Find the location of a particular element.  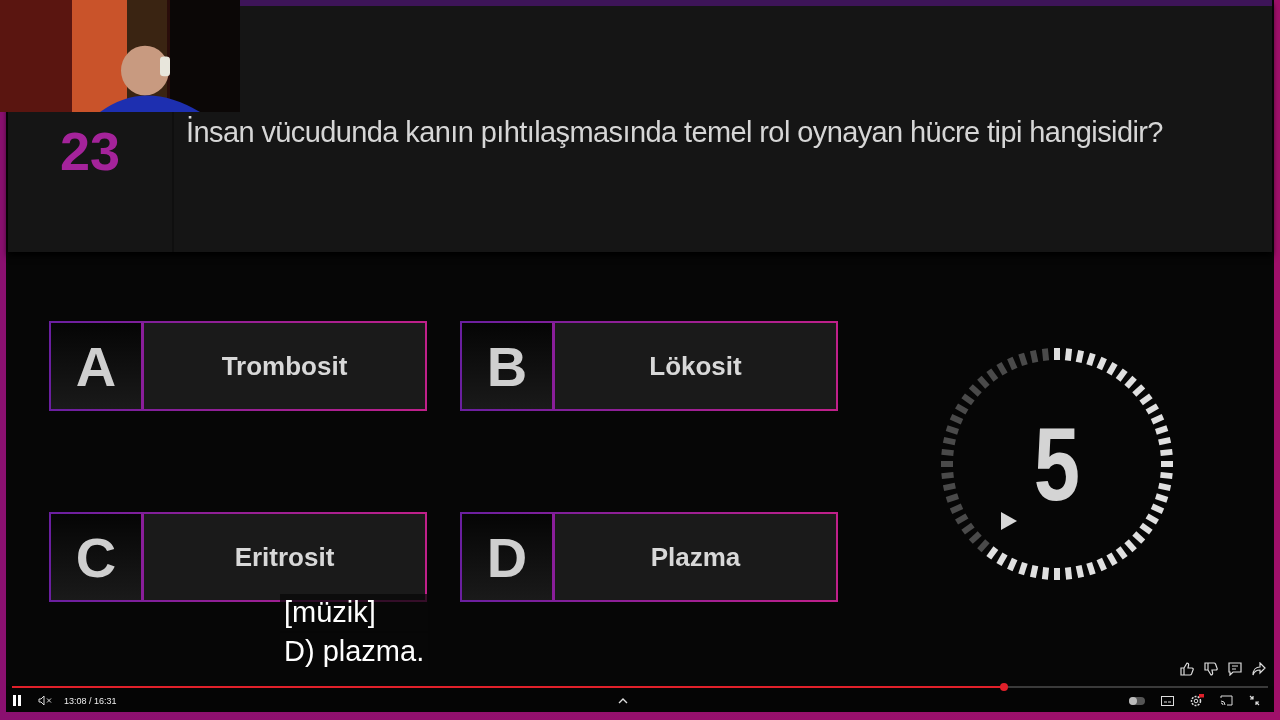

option-letter: A is located at coordinates (96, 366).